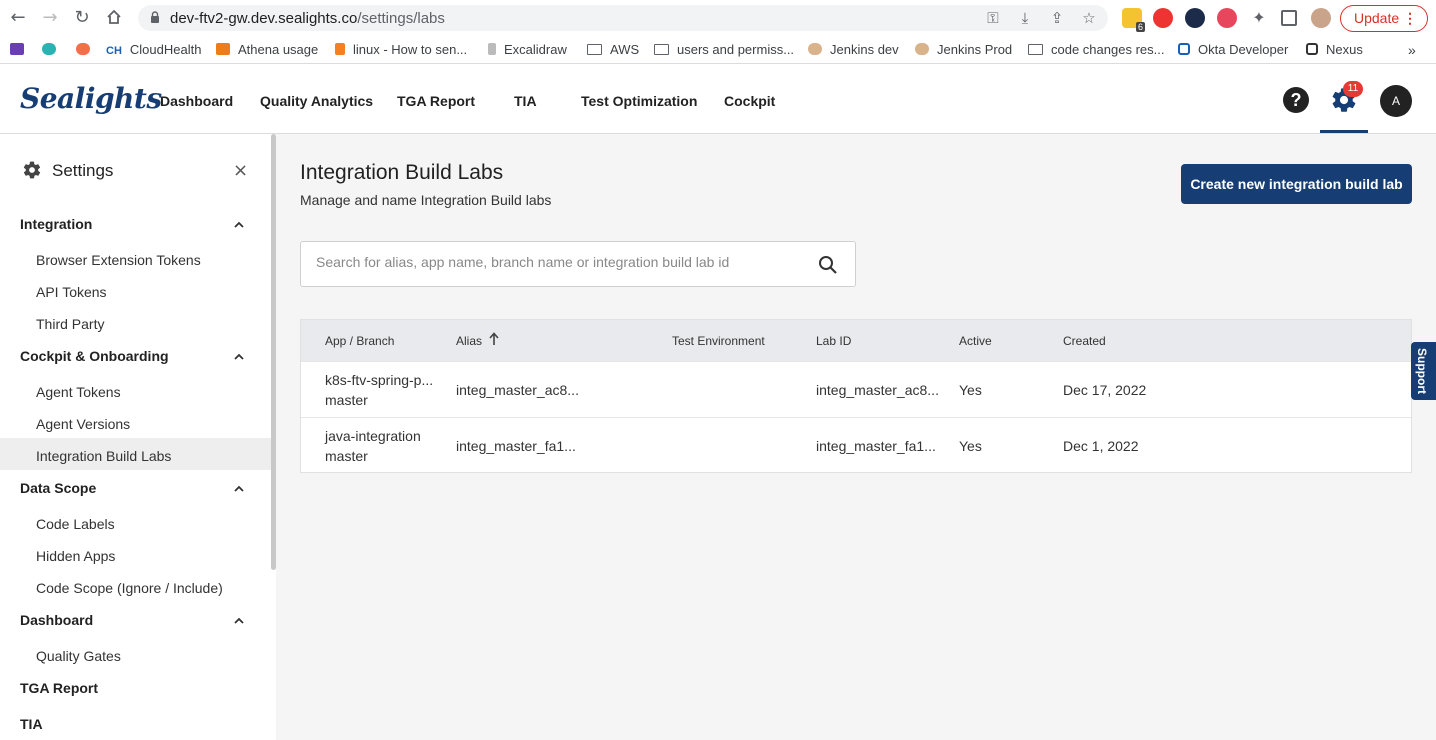  What do you see at coordinates (494, 339) in the screenshot?
I see `sort-ascending-icon` at bounding box center [494, 339].